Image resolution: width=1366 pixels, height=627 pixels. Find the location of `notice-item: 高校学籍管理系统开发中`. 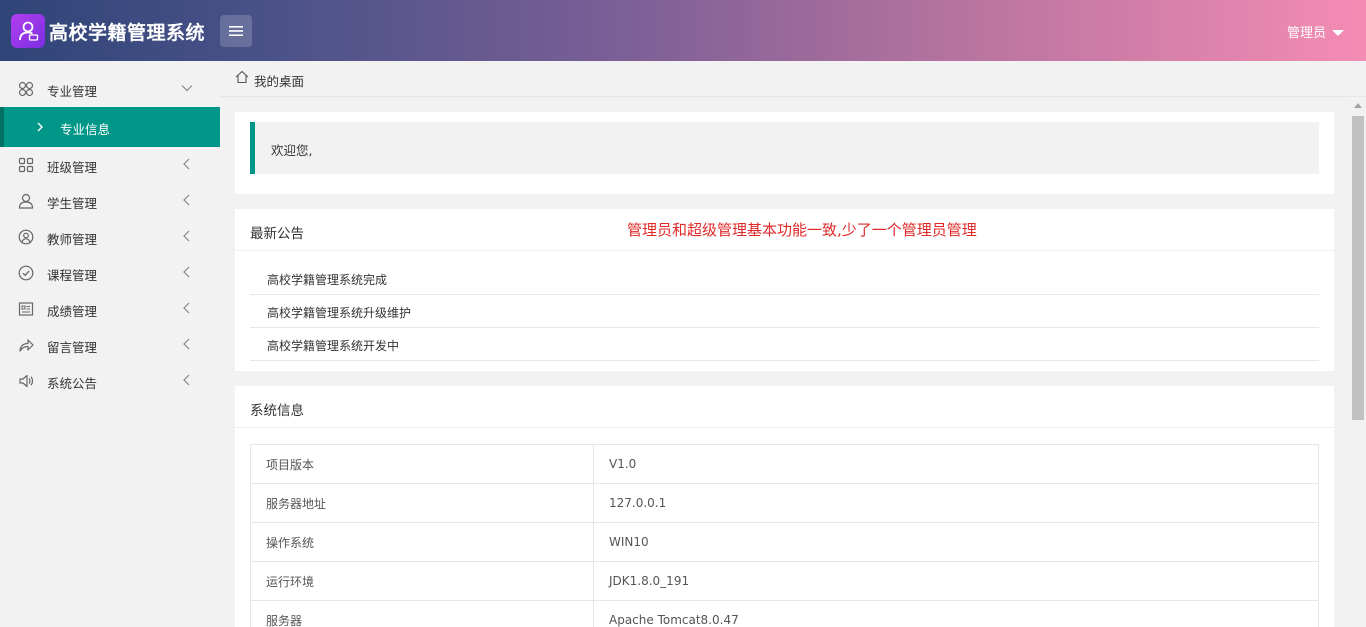

notice-item: 高校学籍管理系统开发中 is located at coordinates (784, 344).